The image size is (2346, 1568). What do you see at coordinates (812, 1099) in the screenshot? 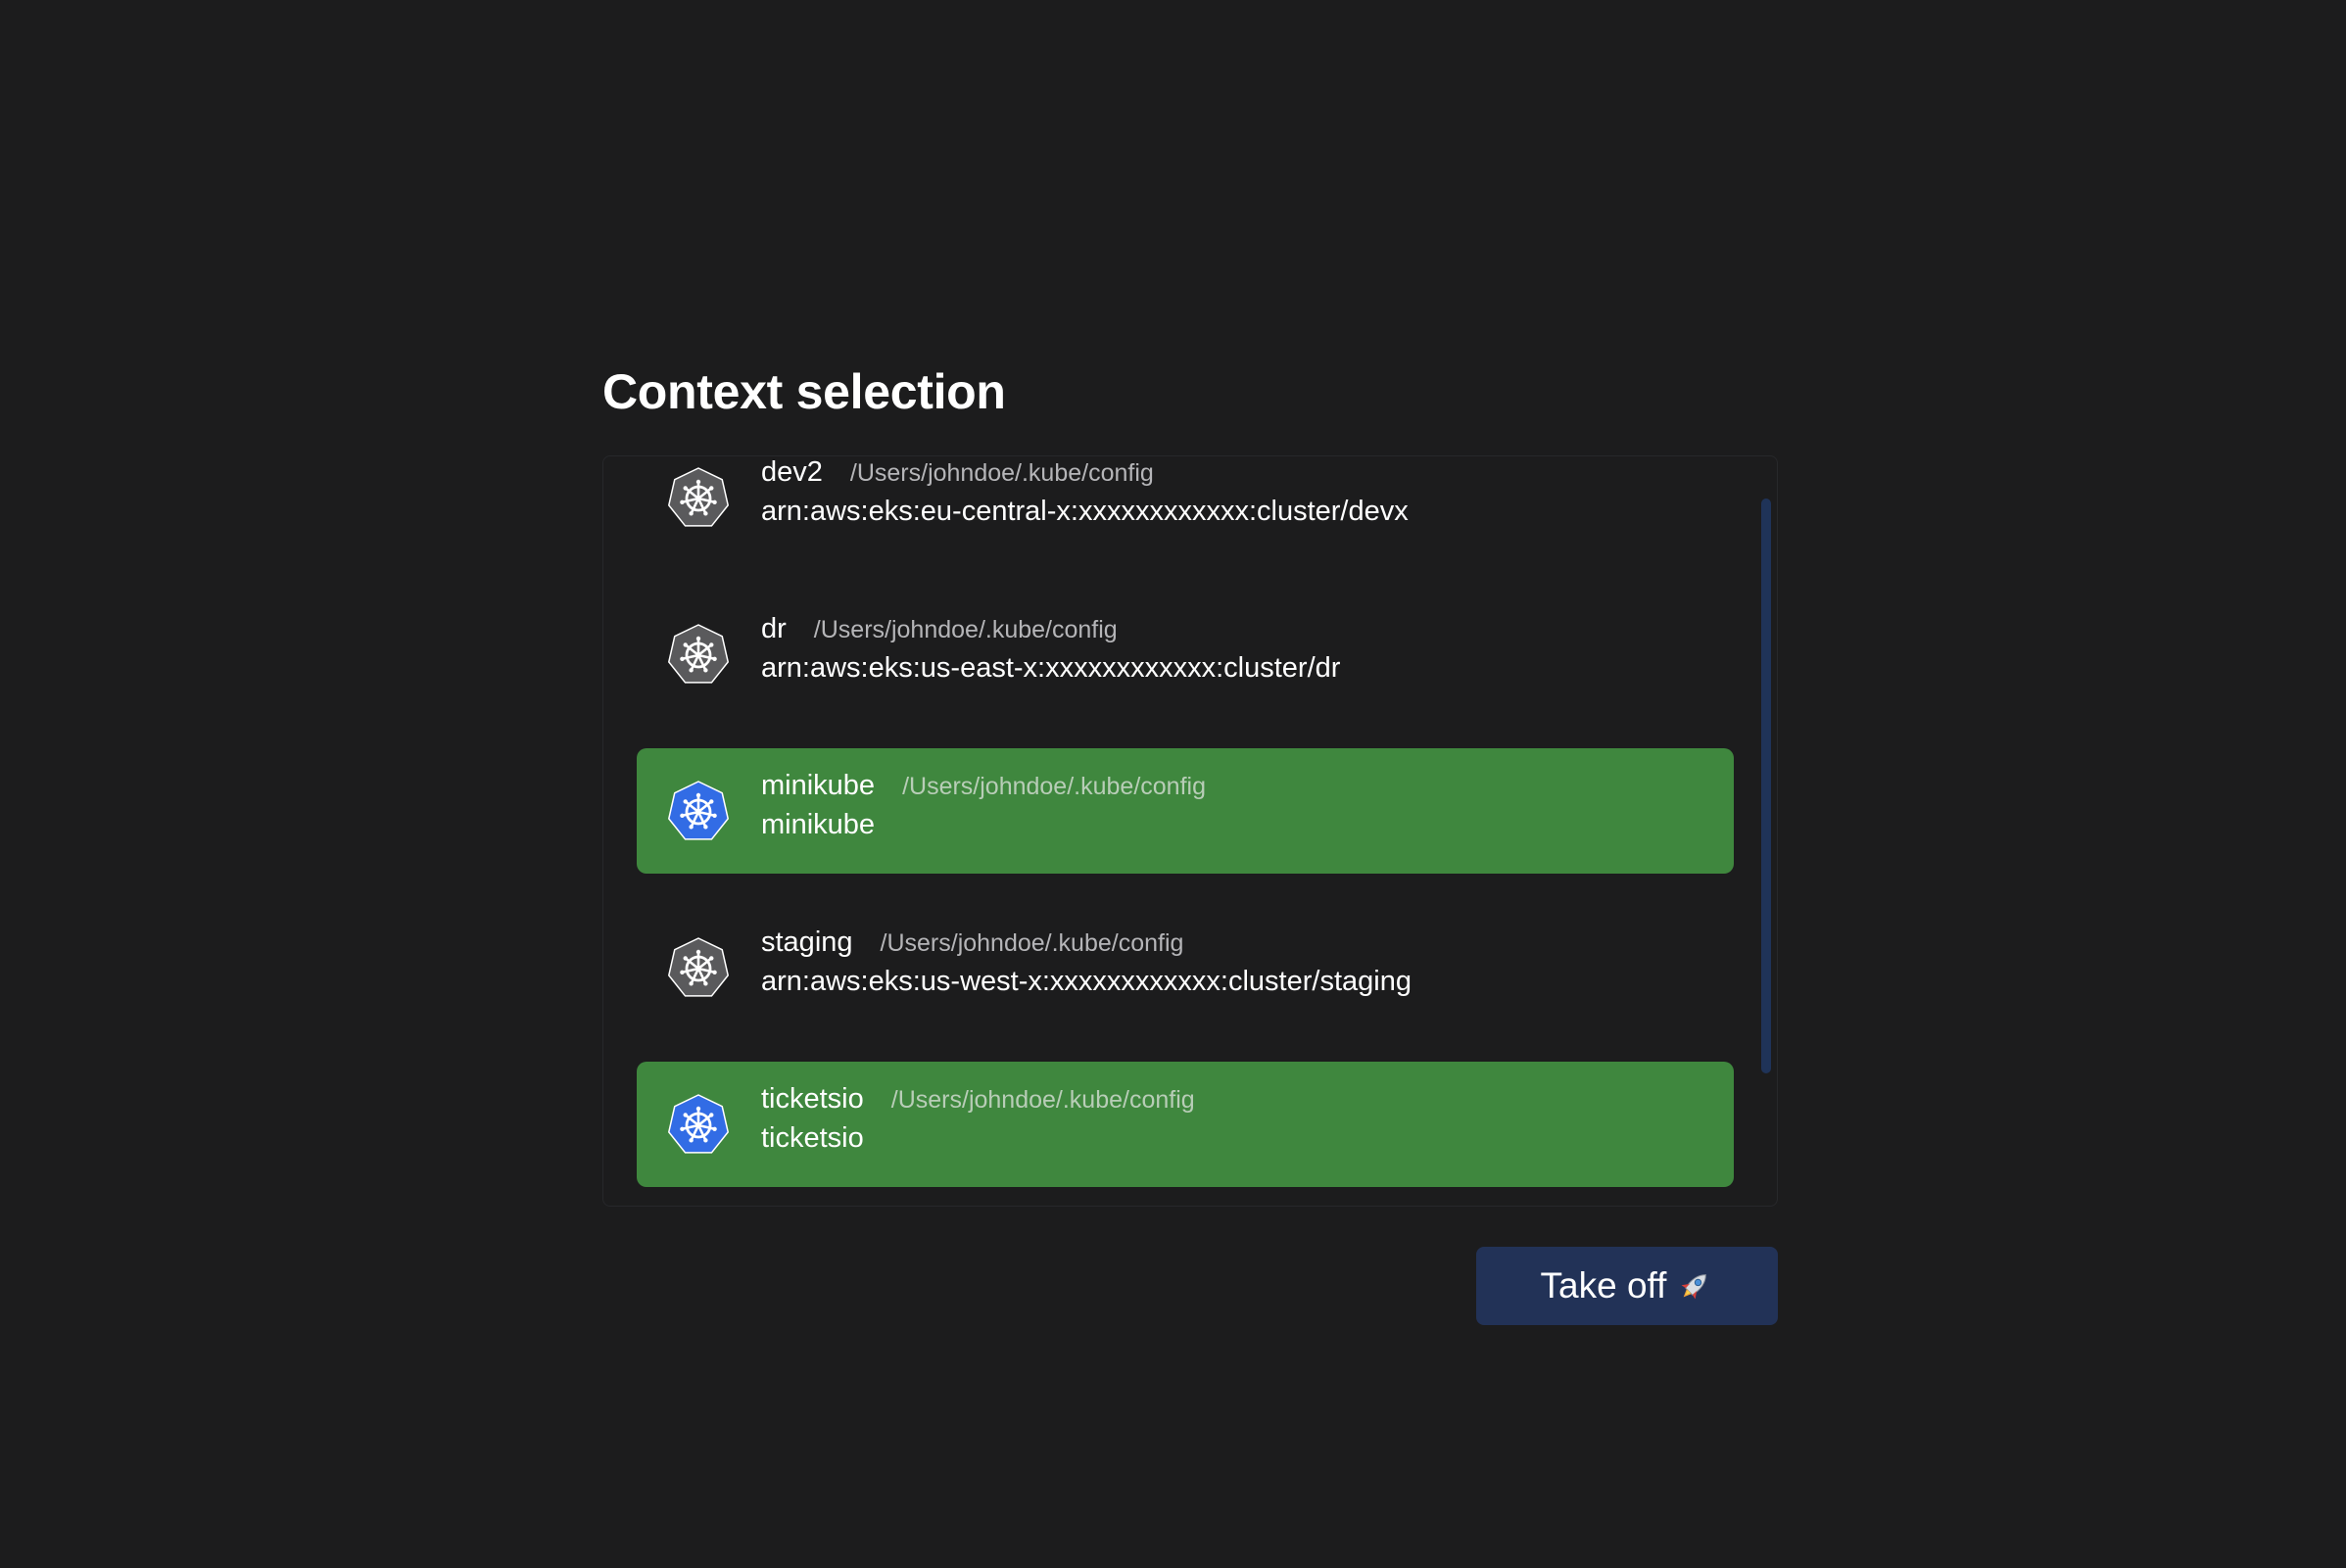
I see `context-name: ticketsio` at bounding box center [812, 1099].